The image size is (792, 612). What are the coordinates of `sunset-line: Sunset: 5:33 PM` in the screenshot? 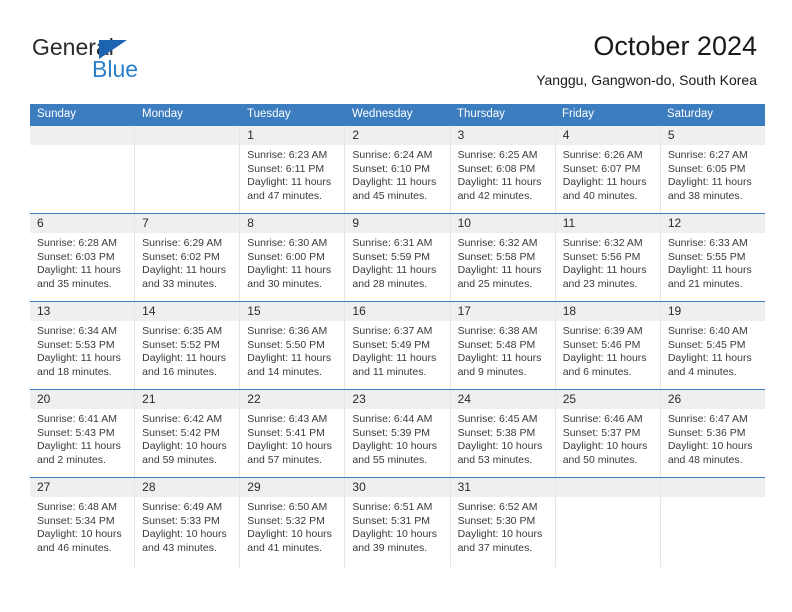 It's located at (181, 520).